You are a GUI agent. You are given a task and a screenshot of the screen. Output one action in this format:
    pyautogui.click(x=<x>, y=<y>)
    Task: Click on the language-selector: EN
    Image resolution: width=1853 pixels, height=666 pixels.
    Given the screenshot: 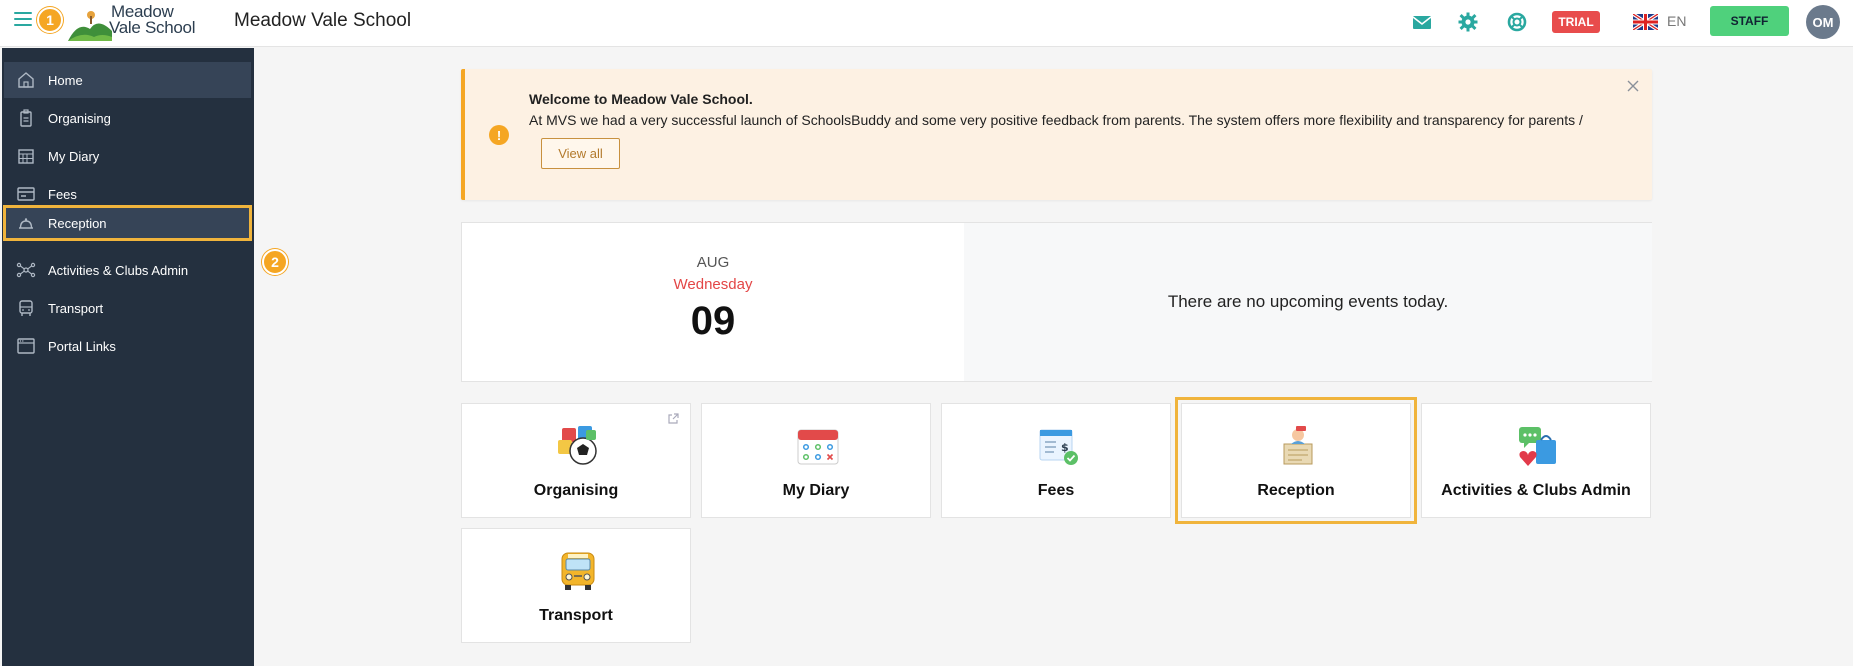 What is the action you would take?
    pyautogui.click(x=1676, y=21)
    